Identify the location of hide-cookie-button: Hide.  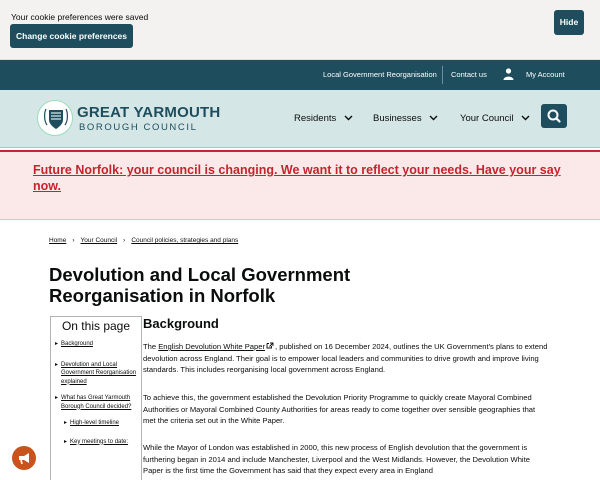
(569, 22).